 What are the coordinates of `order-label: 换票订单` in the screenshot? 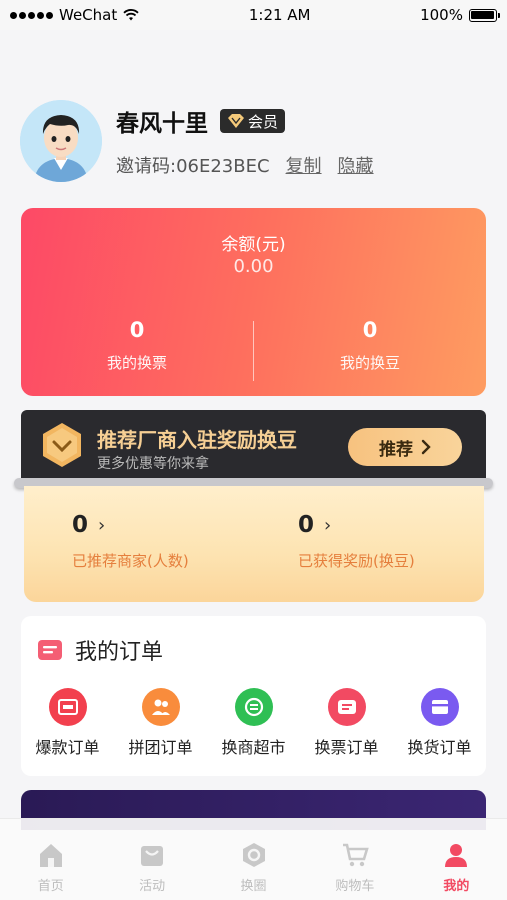 It's located at (346, 747).